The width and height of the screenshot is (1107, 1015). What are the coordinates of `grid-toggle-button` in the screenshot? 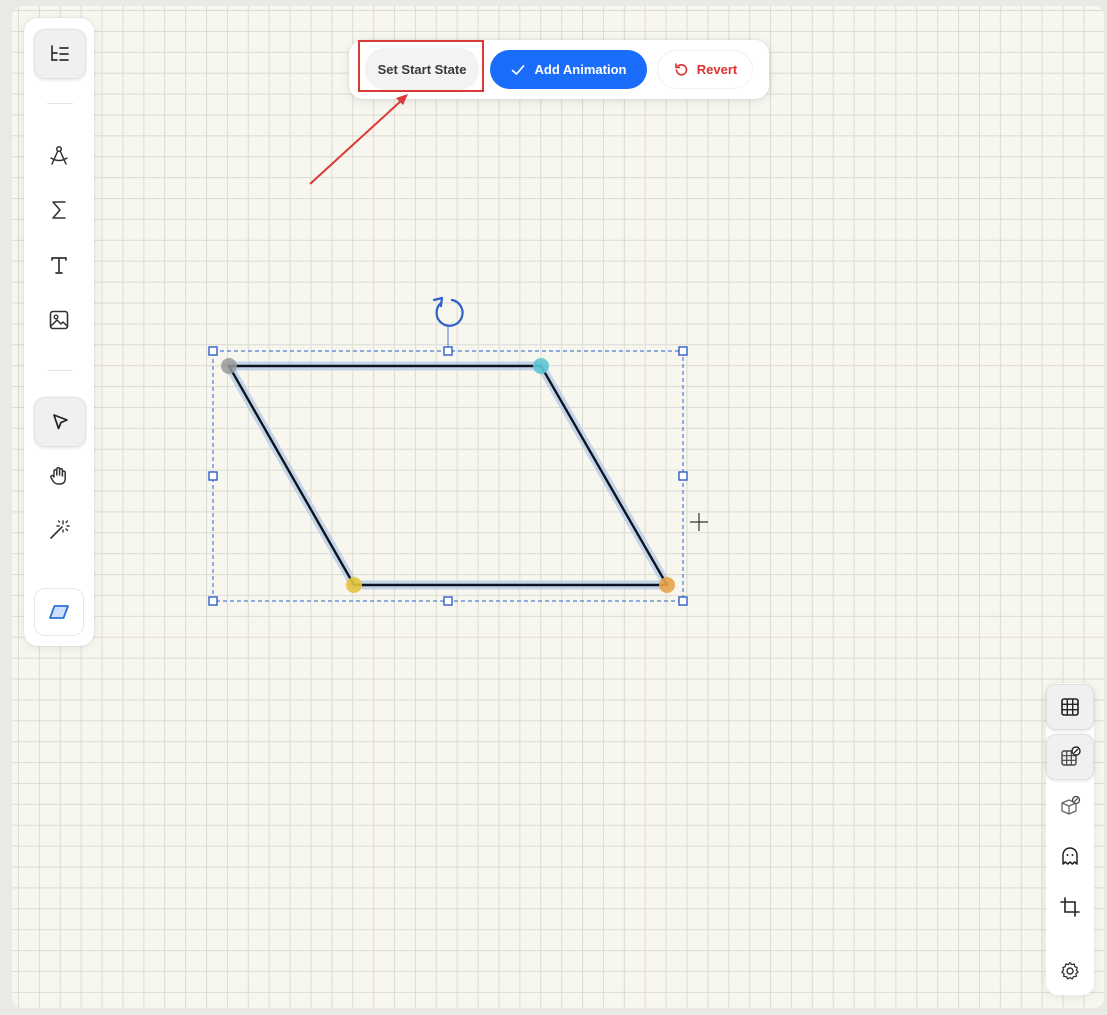 It's located at (1070, 707).